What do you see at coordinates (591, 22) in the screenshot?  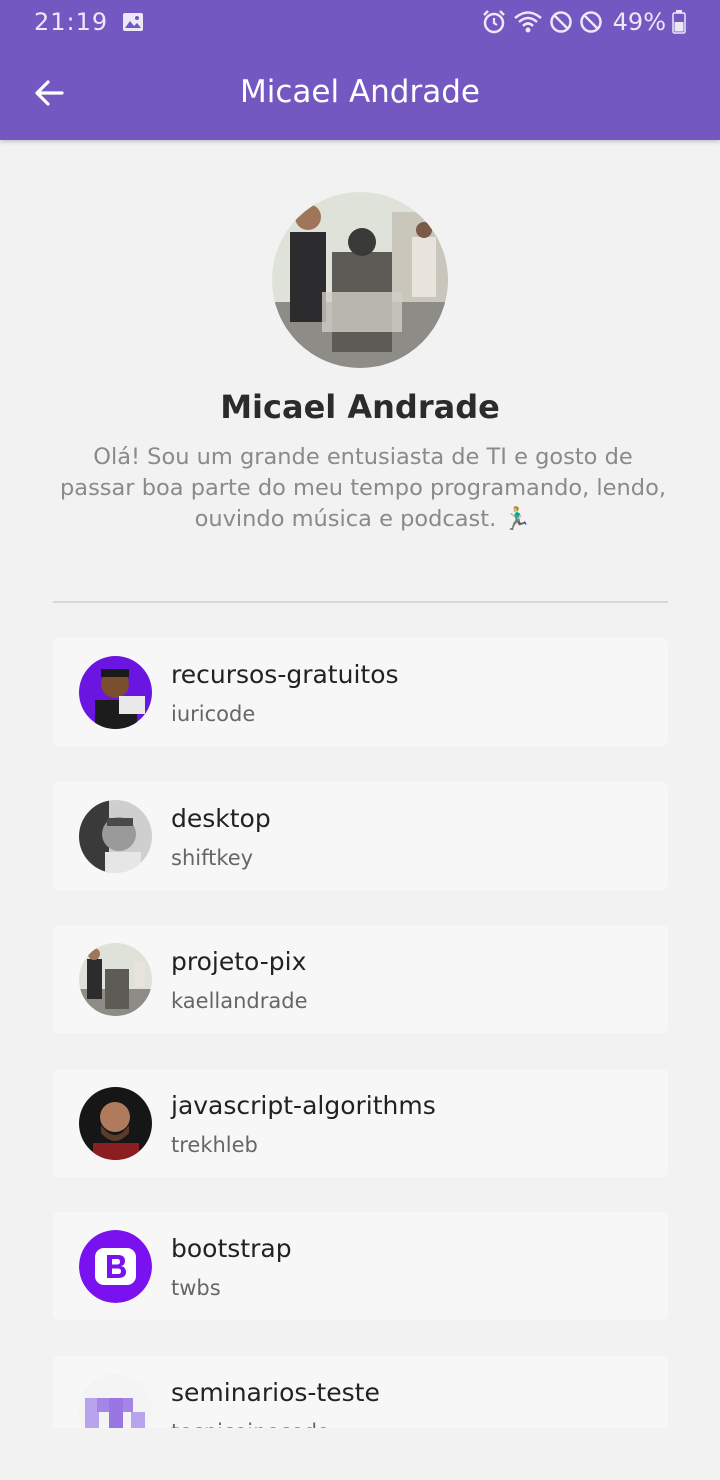 I see `block-icon` at bounding box center [591, 22].